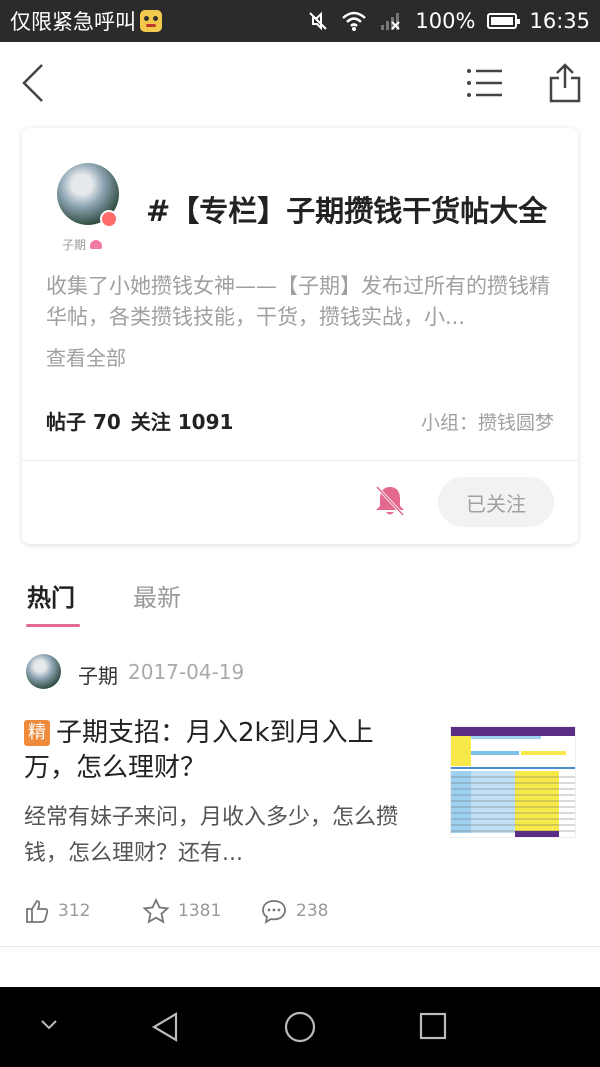  I want to click on posts-count: 帖子 70, so click(83, 422).